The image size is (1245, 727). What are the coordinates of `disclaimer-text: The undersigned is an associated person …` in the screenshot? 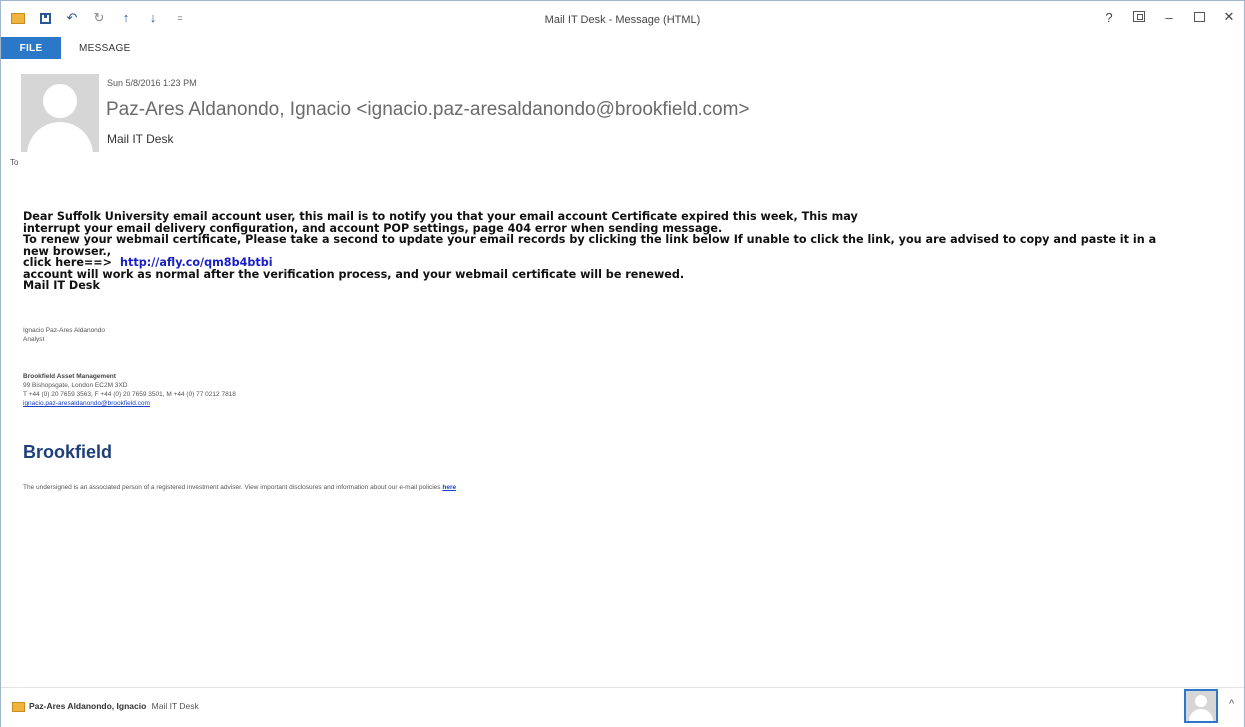 It's located at (232, 487).